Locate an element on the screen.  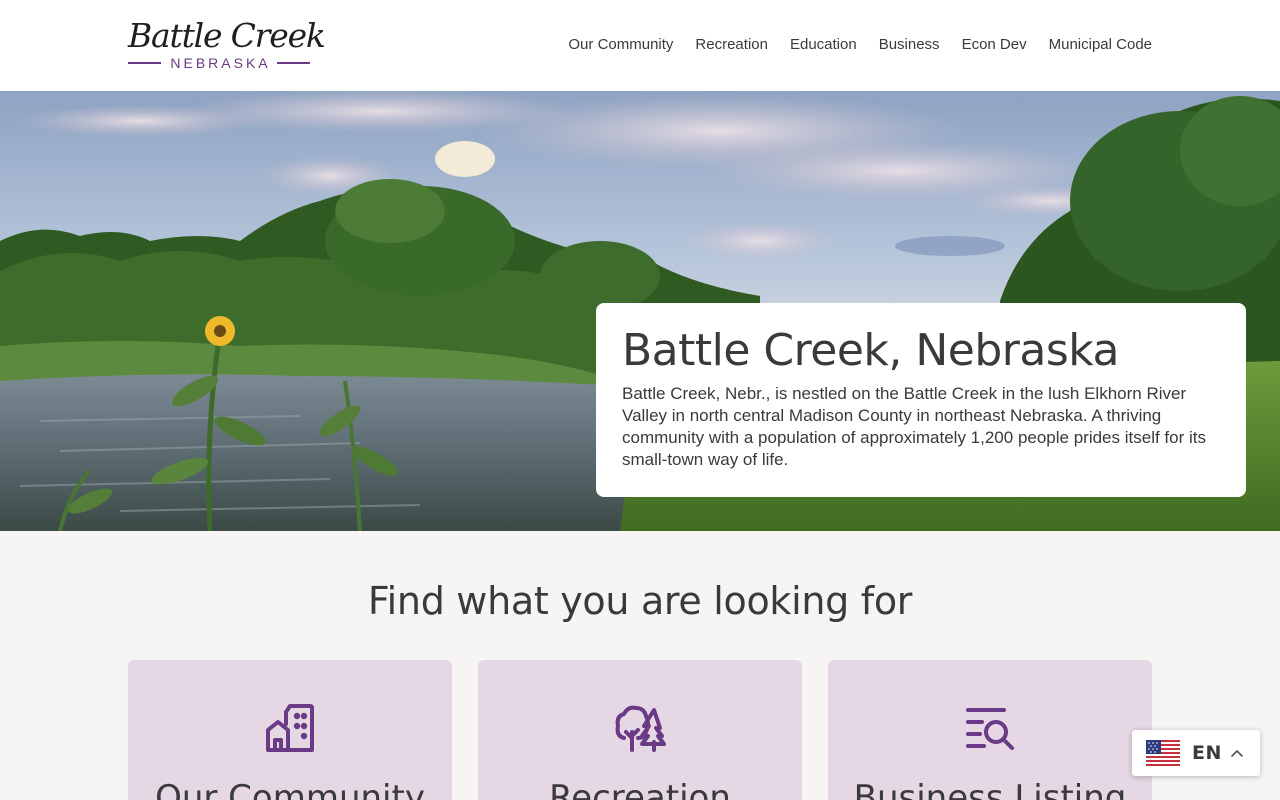
card-recreation: Recreation is located at coordinates (640, 730).